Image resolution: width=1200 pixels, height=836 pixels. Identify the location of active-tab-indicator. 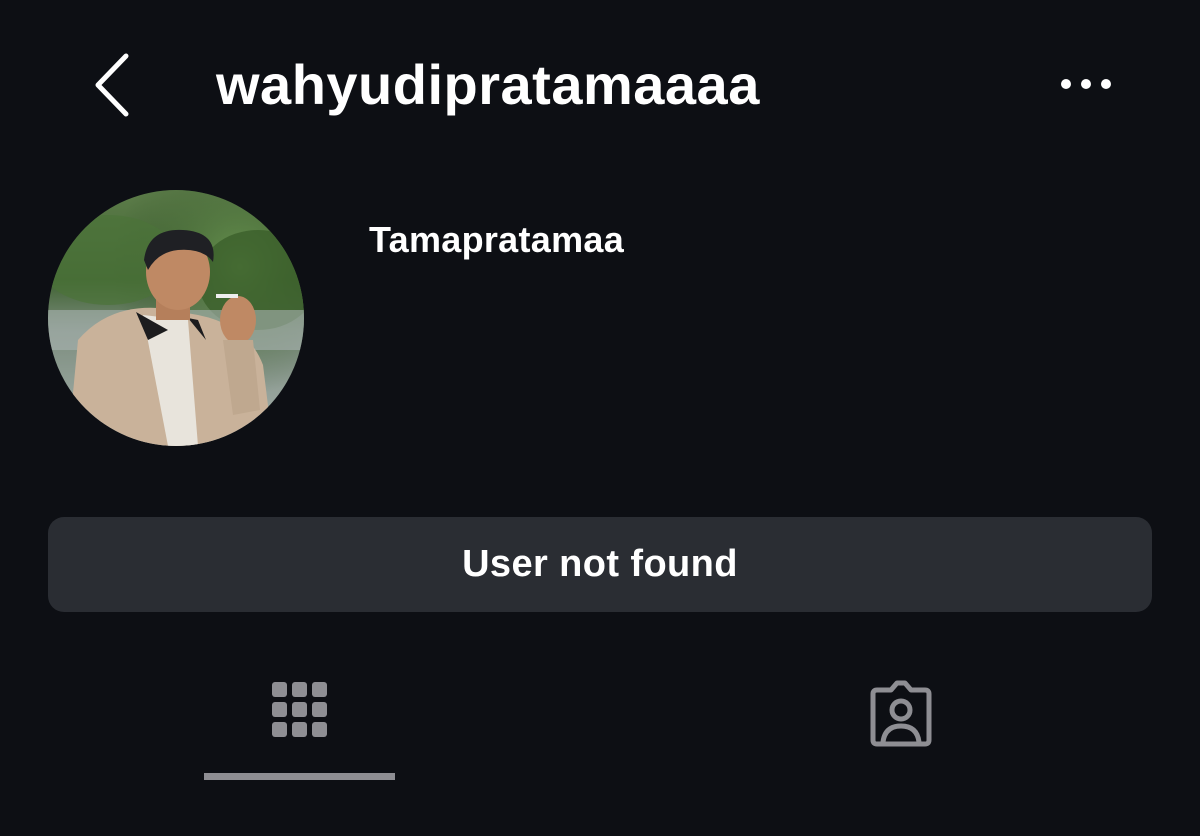
(299, 776).